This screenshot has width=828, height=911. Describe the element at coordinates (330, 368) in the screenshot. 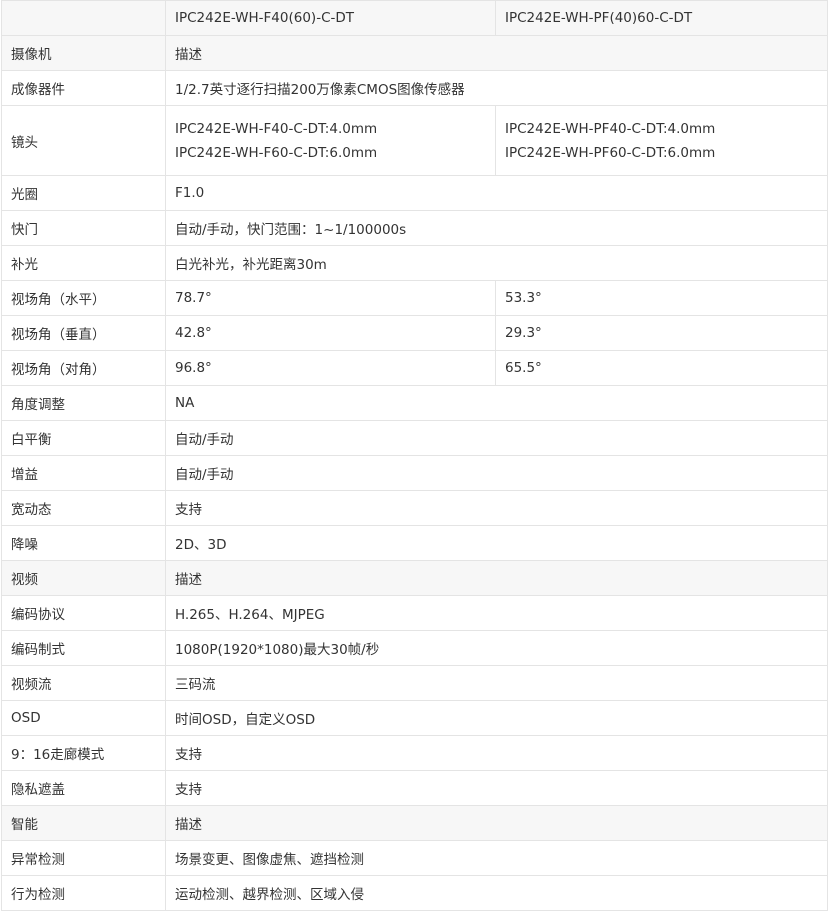

I see `row-value-a: 96.8°` at that location.